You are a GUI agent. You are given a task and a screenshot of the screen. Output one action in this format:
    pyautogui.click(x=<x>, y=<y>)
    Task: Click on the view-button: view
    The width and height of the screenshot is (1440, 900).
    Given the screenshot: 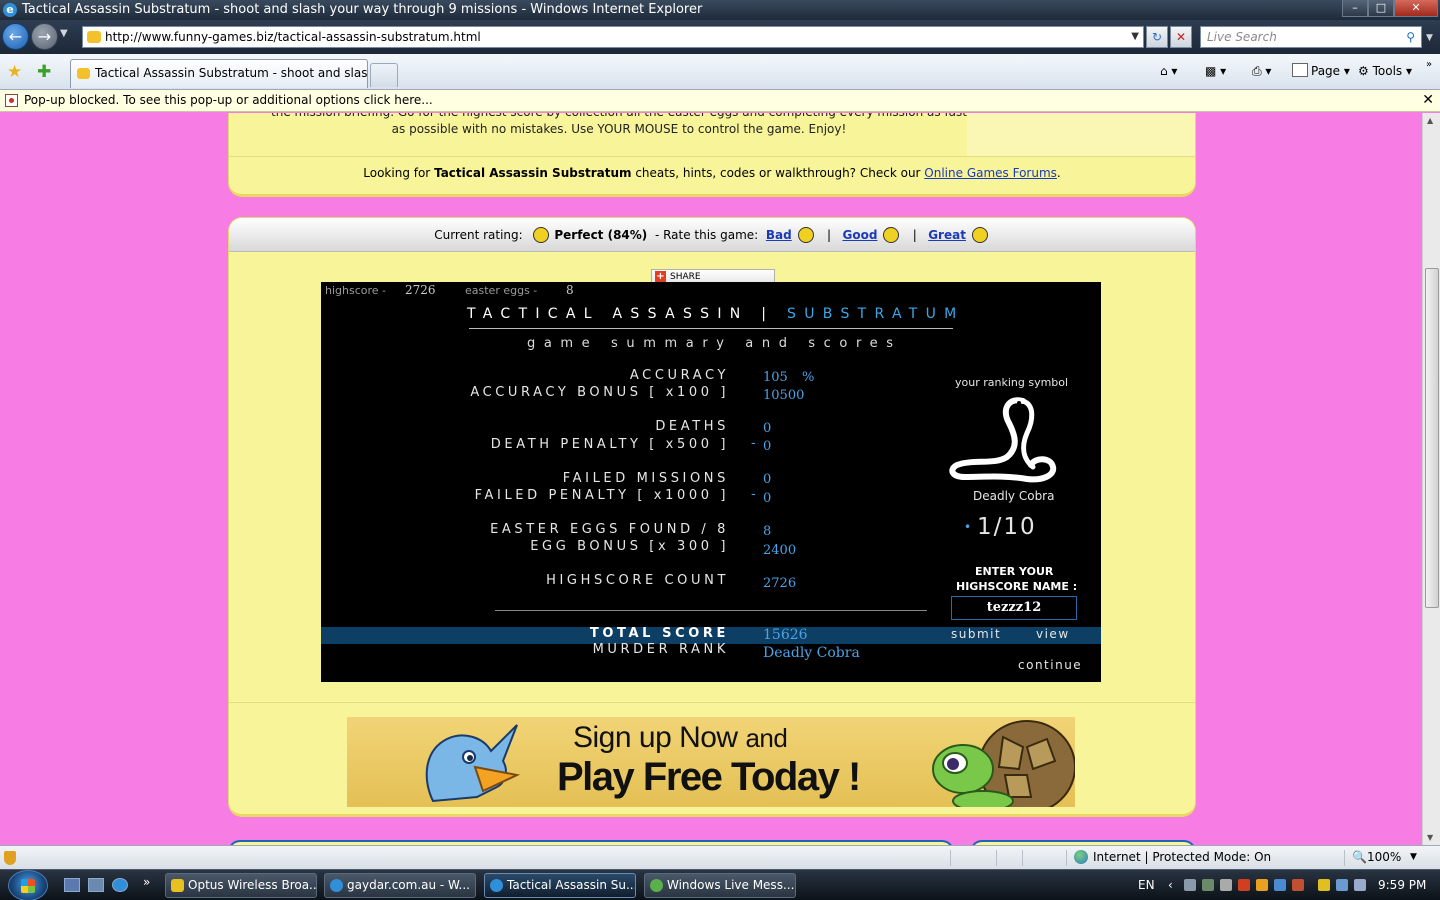 What is the action you would take?
    pyautogui.click(x=1053, y=634)
    